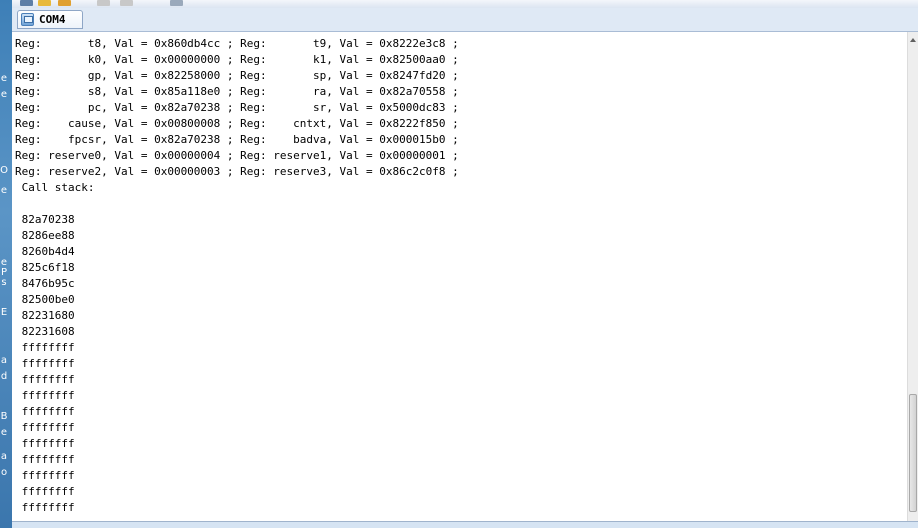 This screenshot has height=528, width=918. What do you see at coordinates (44, 3) in the screenshot?
I see `open-folder-icon` at bounding box center [44, 3].